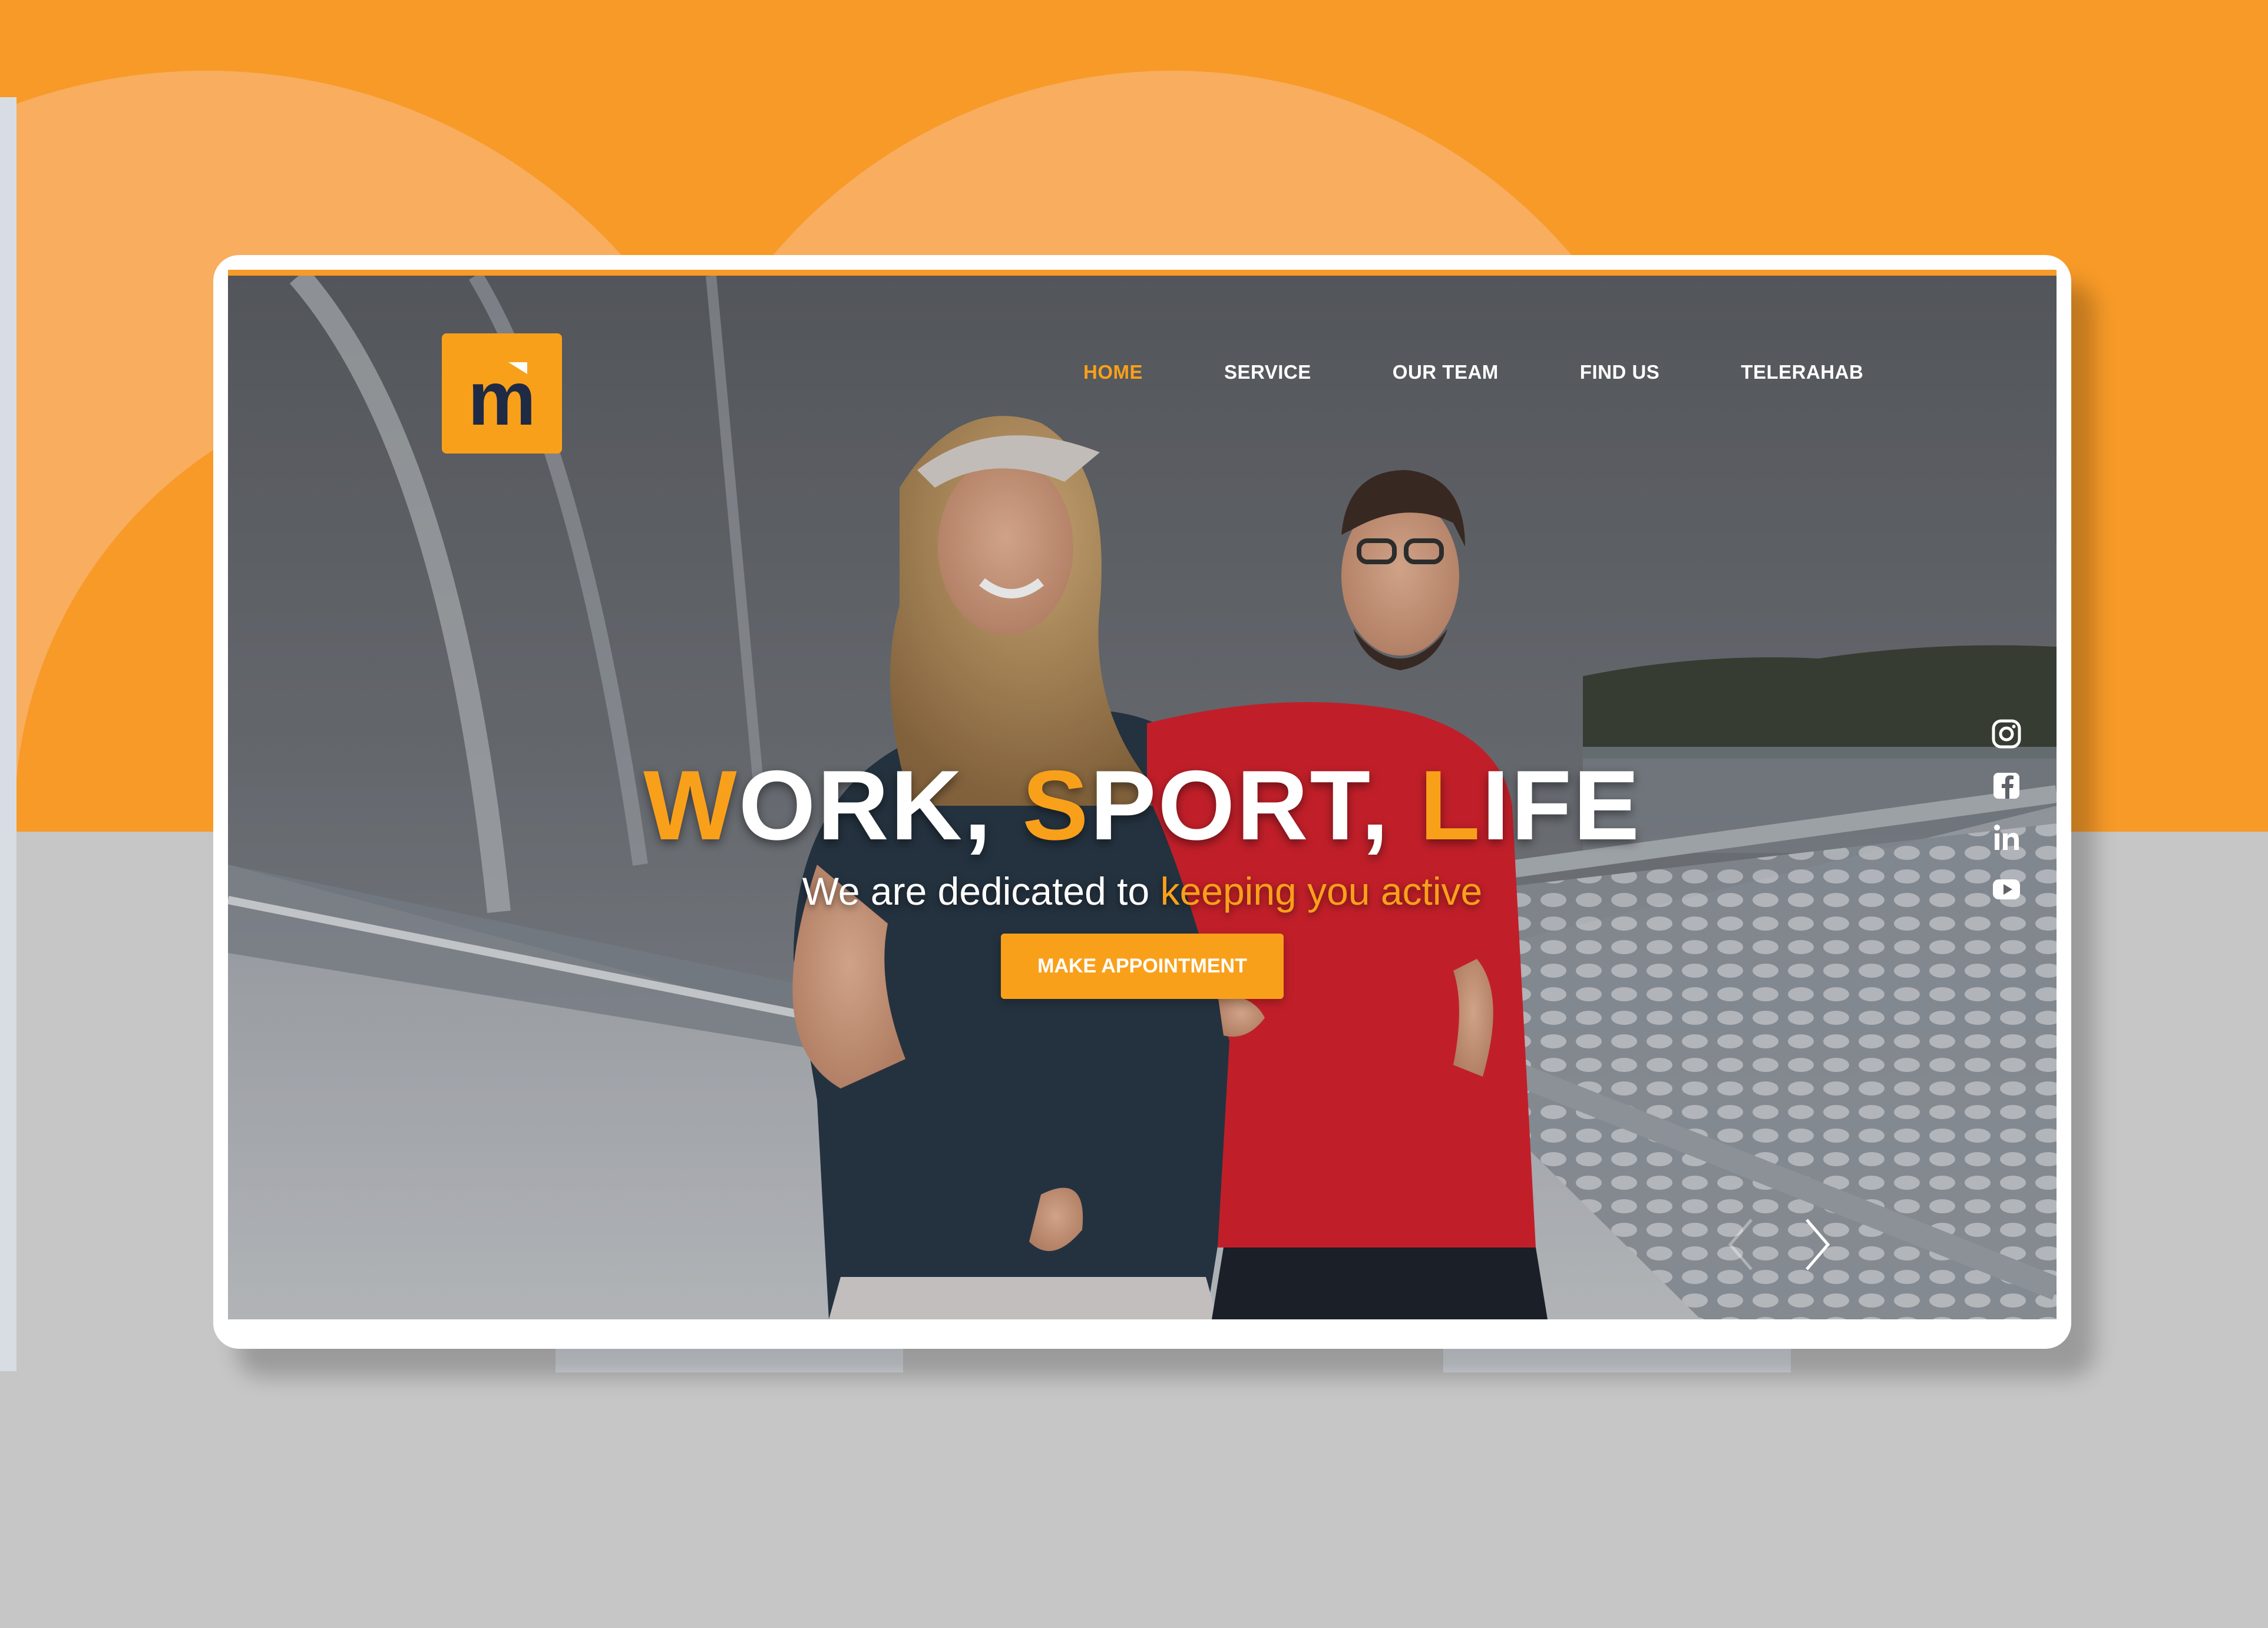  Describe the element at coordinates (1446, 372) in the screenshot. I see `nav-item-our-team: OUR TEAM` at that location.